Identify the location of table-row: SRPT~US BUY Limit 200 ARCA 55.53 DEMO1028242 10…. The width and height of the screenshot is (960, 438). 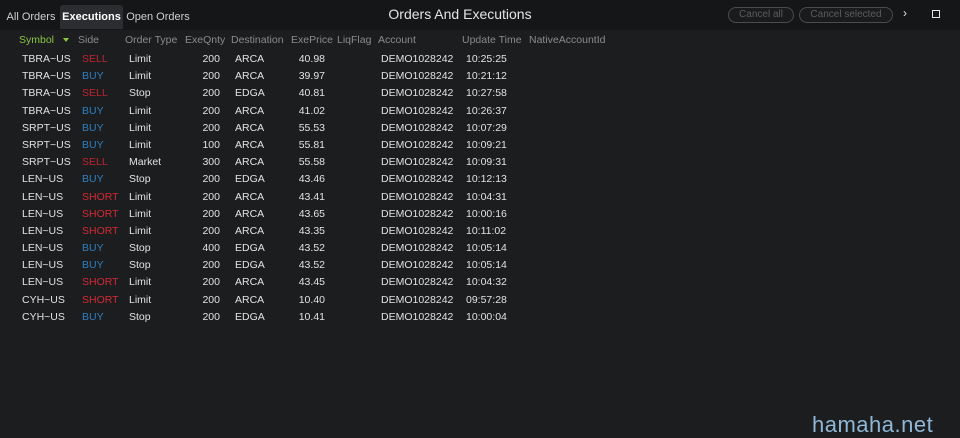
(480, 128).